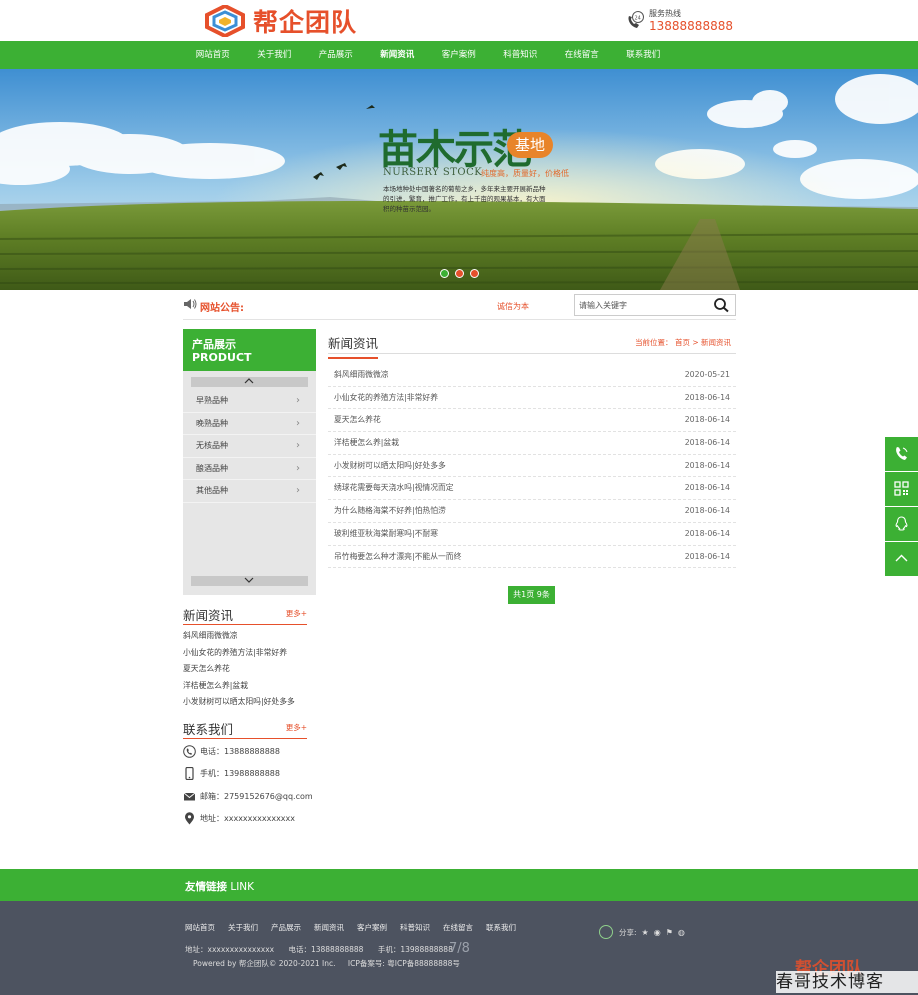 This screenshot has height=995, width=918. Describe the element at coordinates (606, 932) in the screenshot. I see `share-icon` at that location.